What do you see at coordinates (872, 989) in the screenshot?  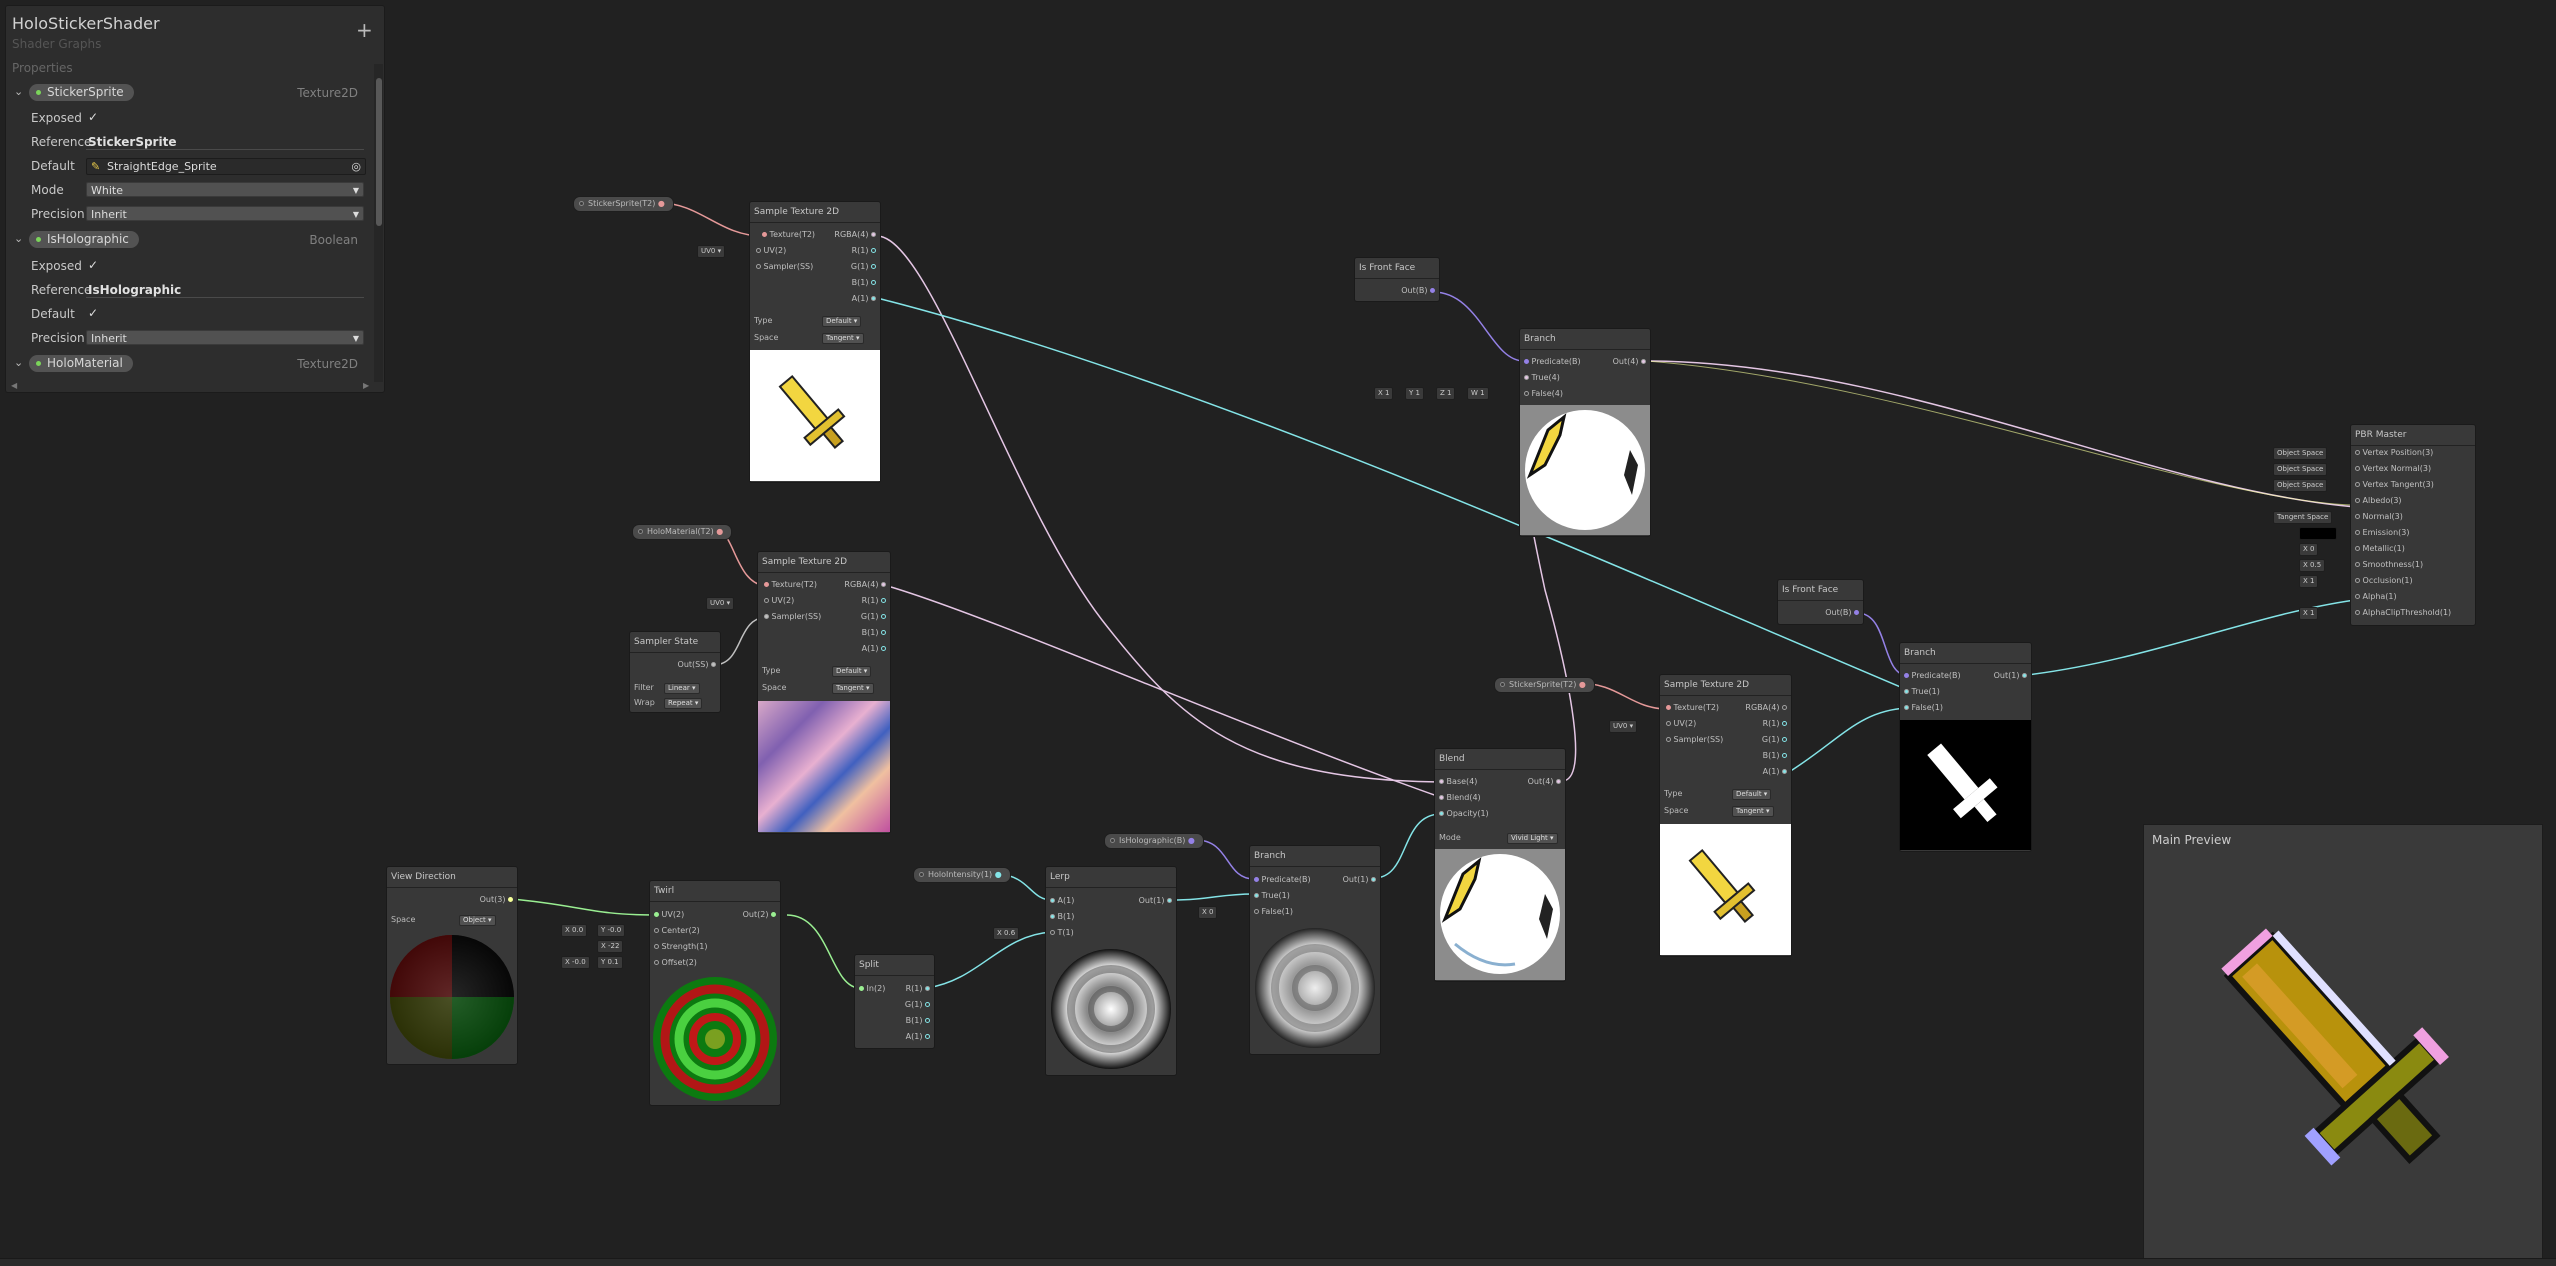 I see `port-in: In(2)` at bounding box center [872, 989].